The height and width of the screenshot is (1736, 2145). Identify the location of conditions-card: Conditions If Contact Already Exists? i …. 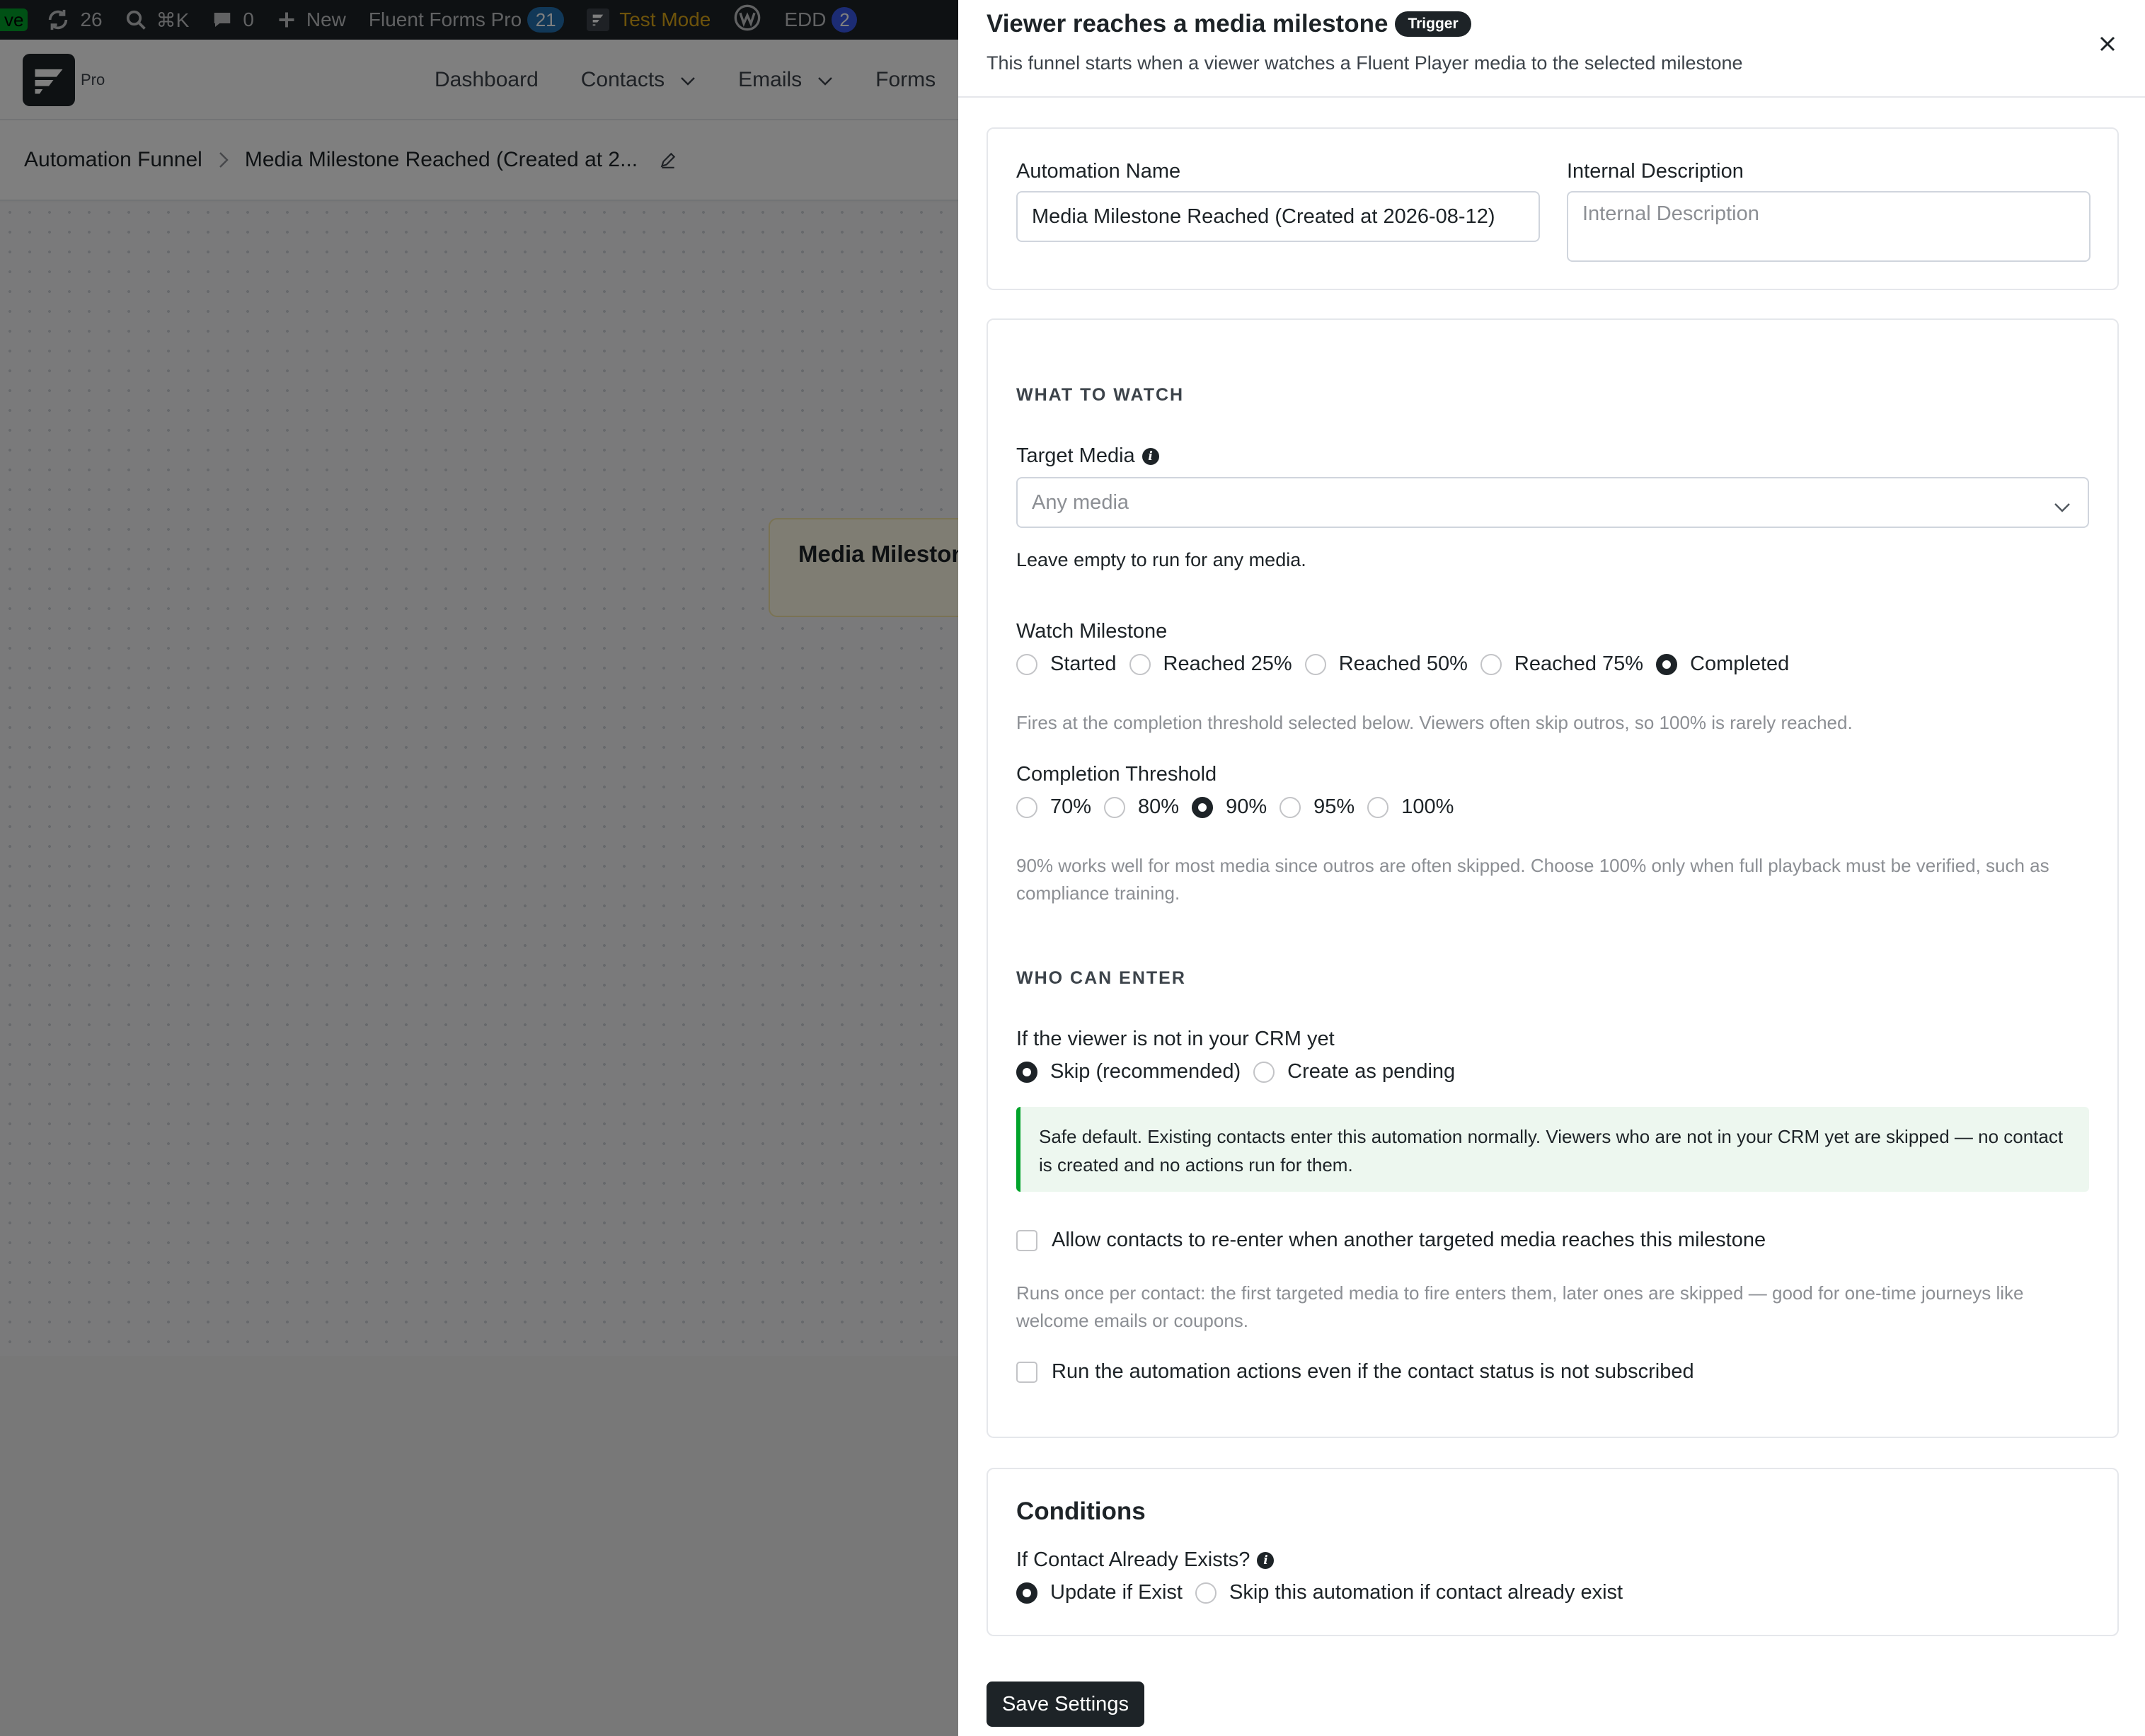
(1553, 1552).